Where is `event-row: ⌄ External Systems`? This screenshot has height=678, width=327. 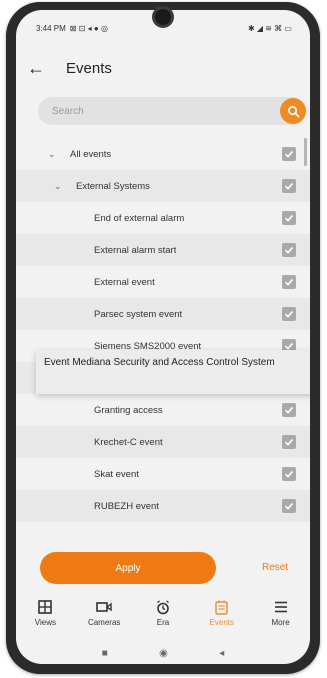 event-row: ⌄ External Systems is located at coordinates (163, 186).